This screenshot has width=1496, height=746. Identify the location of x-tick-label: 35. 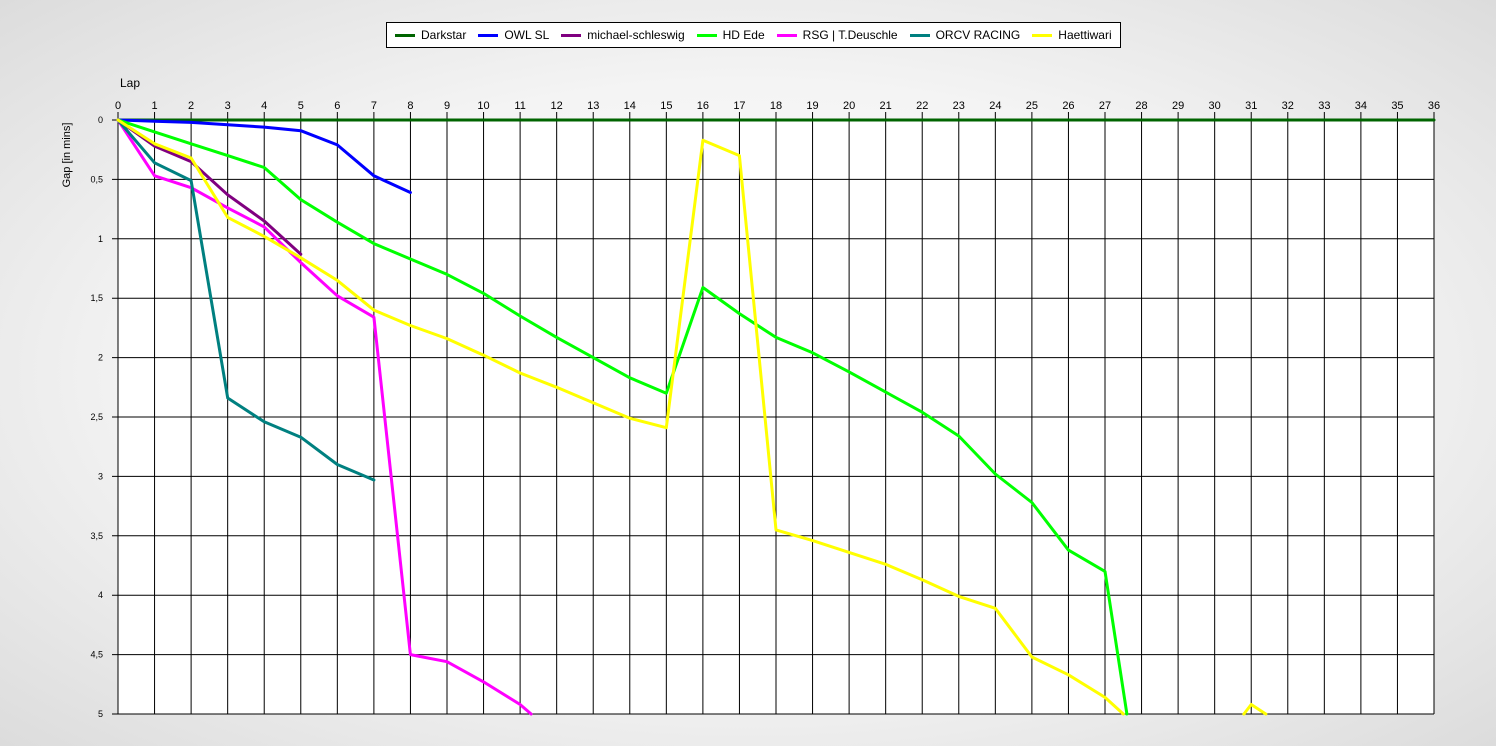
(1397, 106).